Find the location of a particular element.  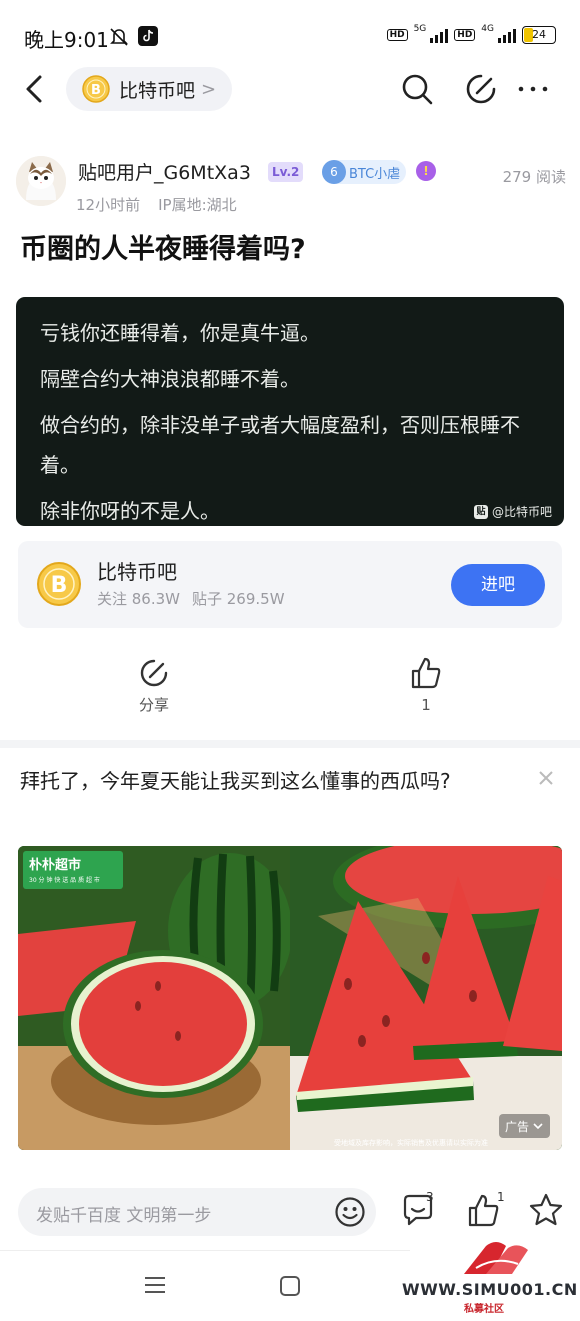

signal-icon is located at coordinates (439, 35).